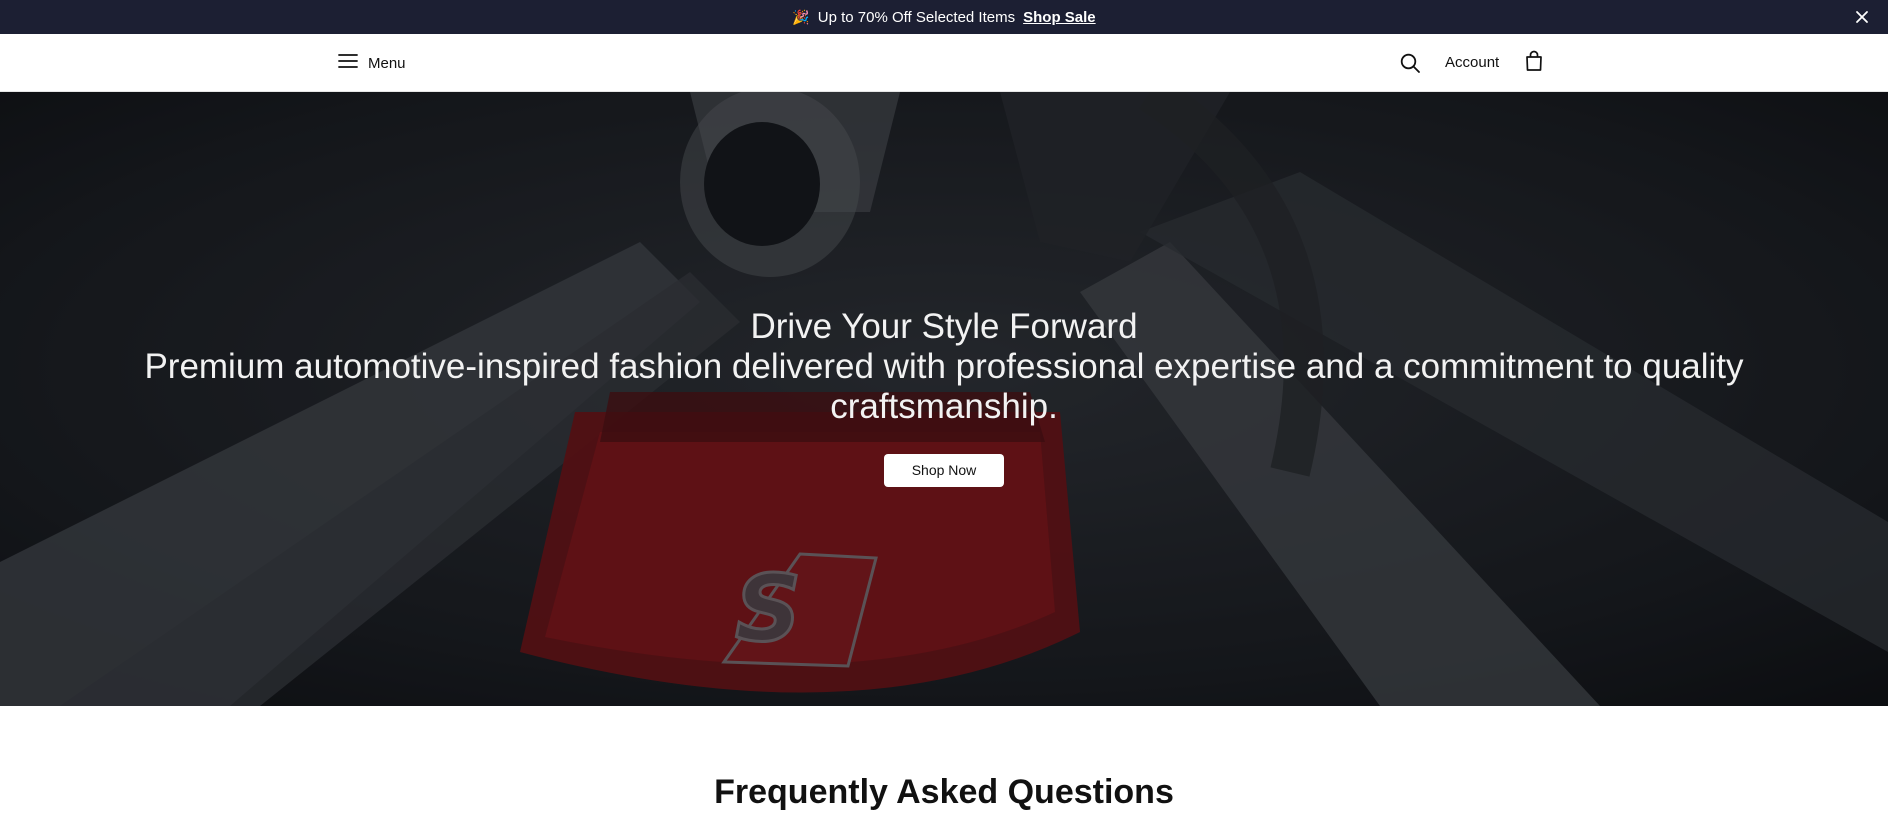 This screenshot has width=1888, height=818. What do you see at coordinates (1472, 62) in the screenshot?
I see `account-link: Account` at bounding box center [1472, 62].